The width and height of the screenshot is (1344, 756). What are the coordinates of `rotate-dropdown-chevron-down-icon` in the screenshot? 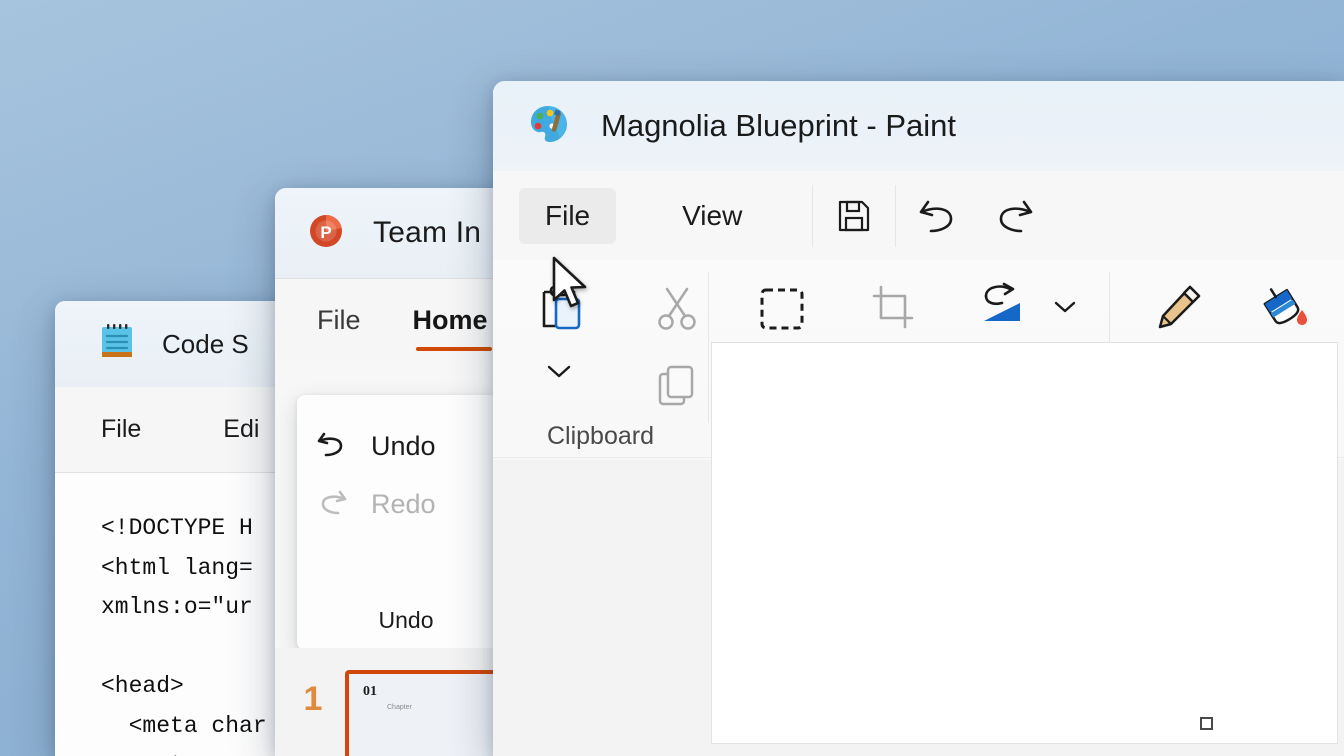 It's located at (1065, 307).